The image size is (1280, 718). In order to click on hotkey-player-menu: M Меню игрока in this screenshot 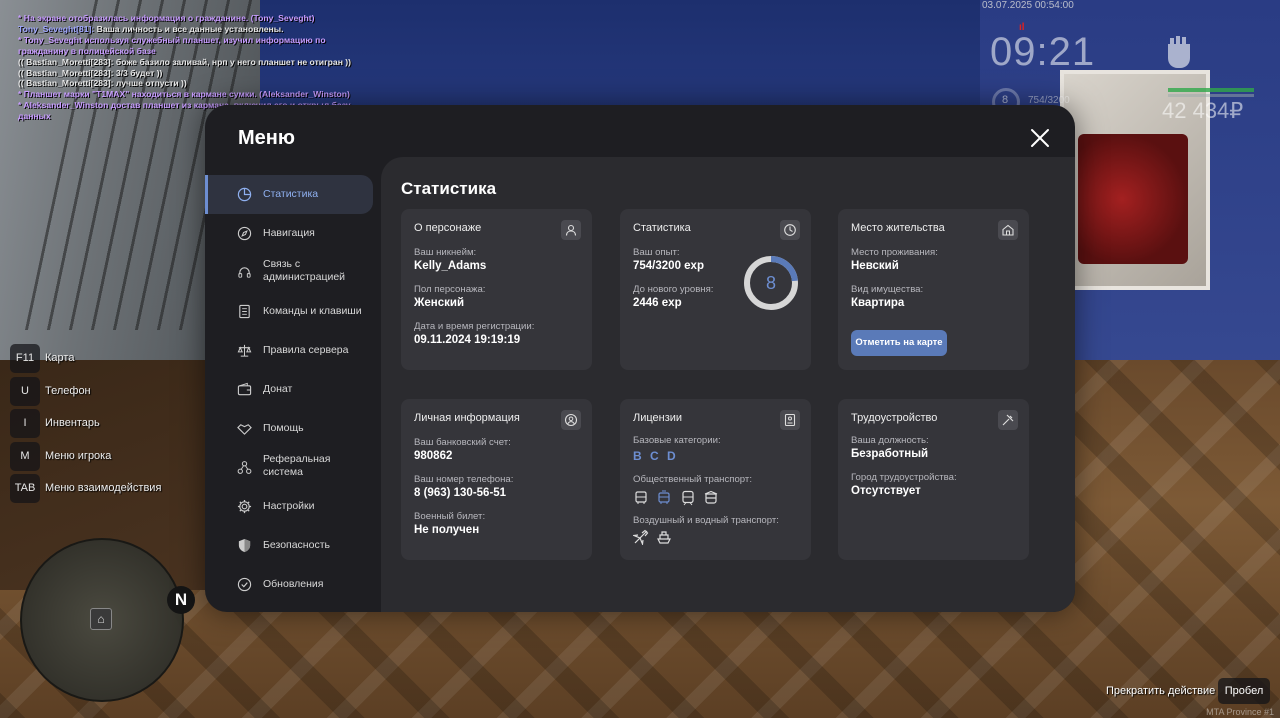, I will do `click(110, 458)`.